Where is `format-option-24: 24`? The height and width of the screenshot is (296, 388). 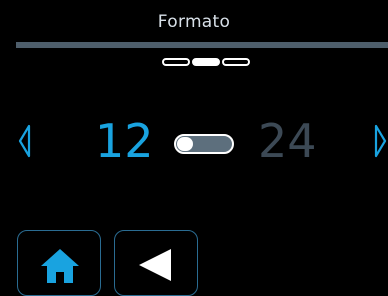 format-option-24: 24 is located at coordinates (287, 141).